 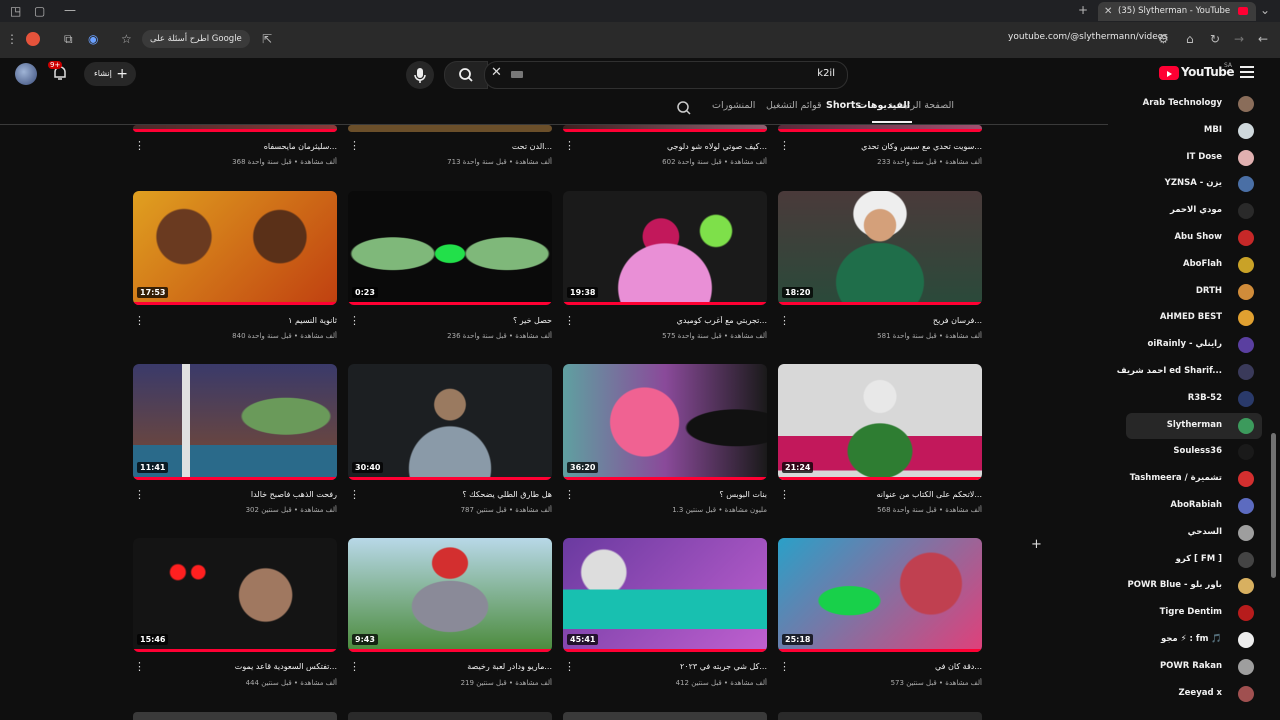 What do you see at coordinates (670, 494) in the screenshot?
I see `video-title: بنات البوبس ؟` at bounding box center [670, 494].